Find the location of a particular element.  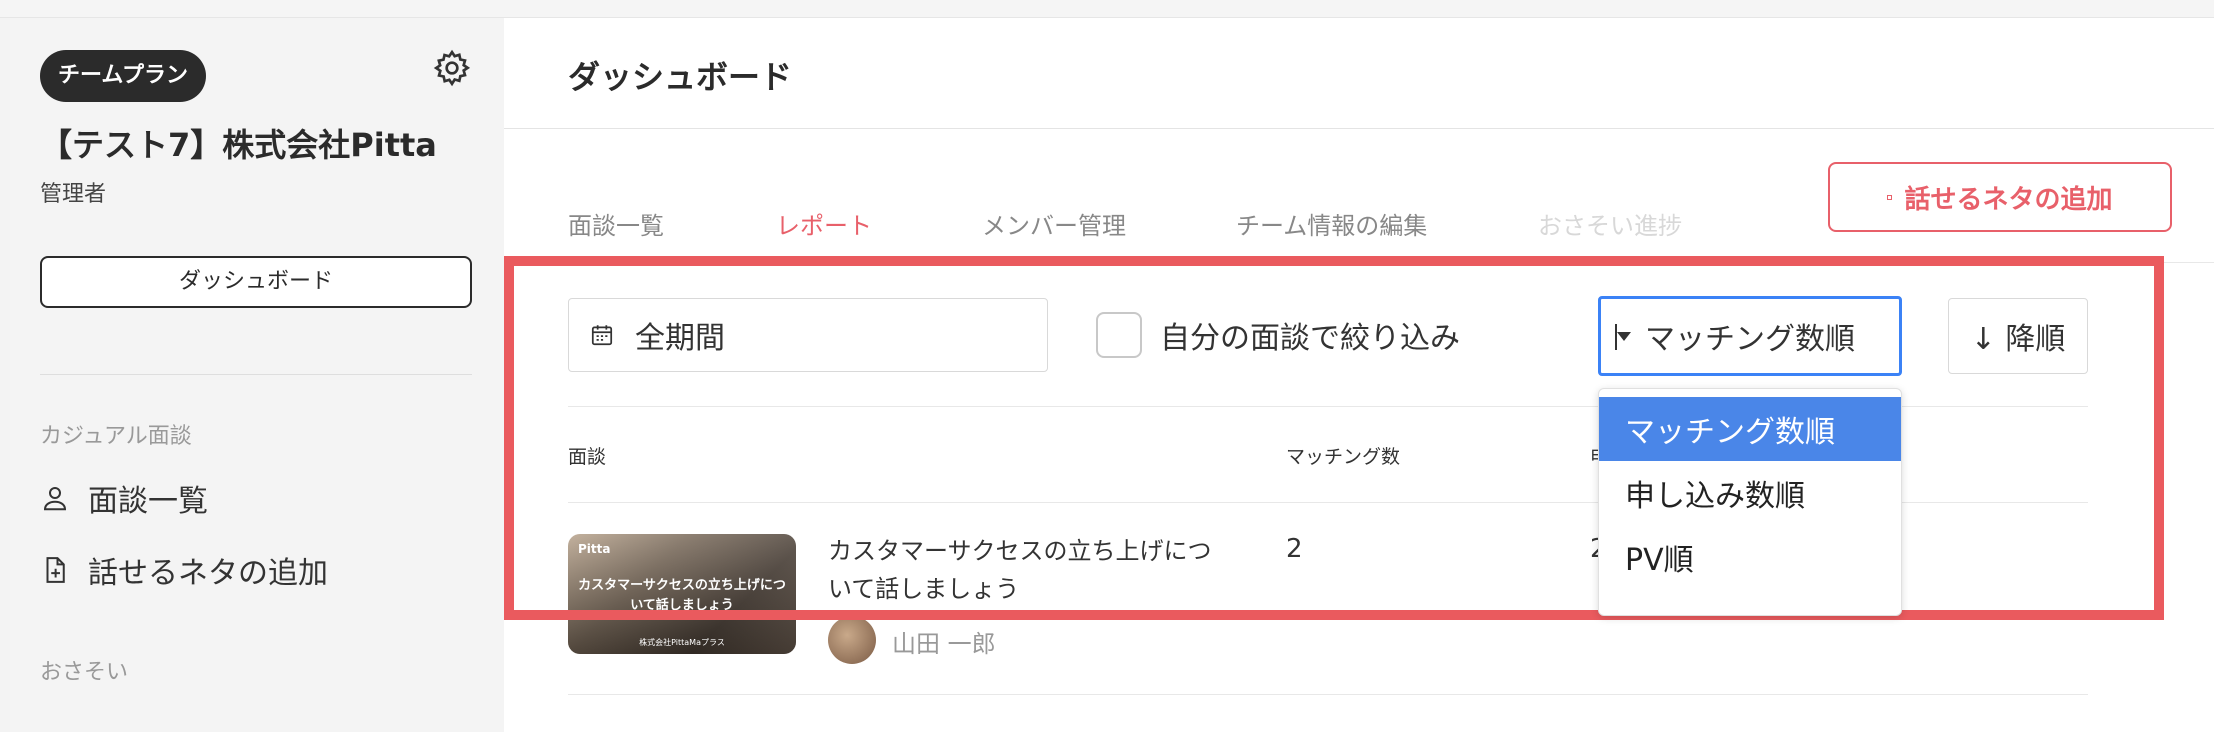

tab-bar: 面談一覧 レポート メンバー管理 チーム情報の編集 おさそい進捗 is located at coordinates (1125, 223).